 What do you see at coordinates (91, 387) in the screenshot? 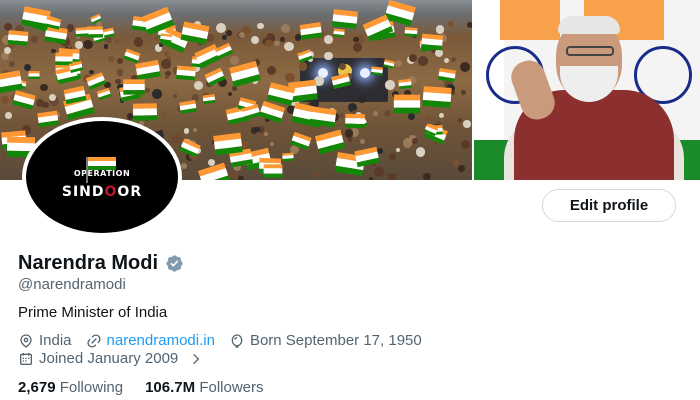
I see `following-label: Following` at bounding box center [91, 387].